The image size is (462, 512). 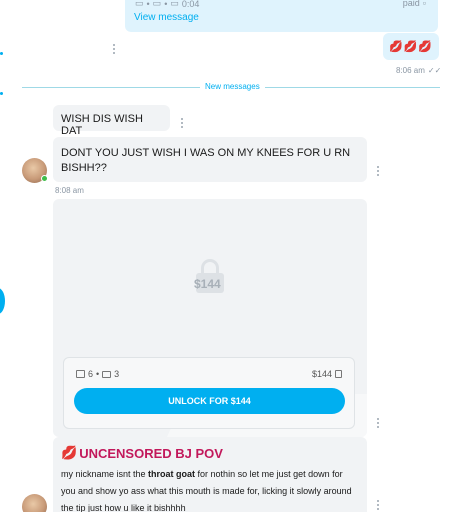 What do you see at coordinates (2, 301) in the screenshot?
I see `left-edge-button` at bounding box center [2, 301].